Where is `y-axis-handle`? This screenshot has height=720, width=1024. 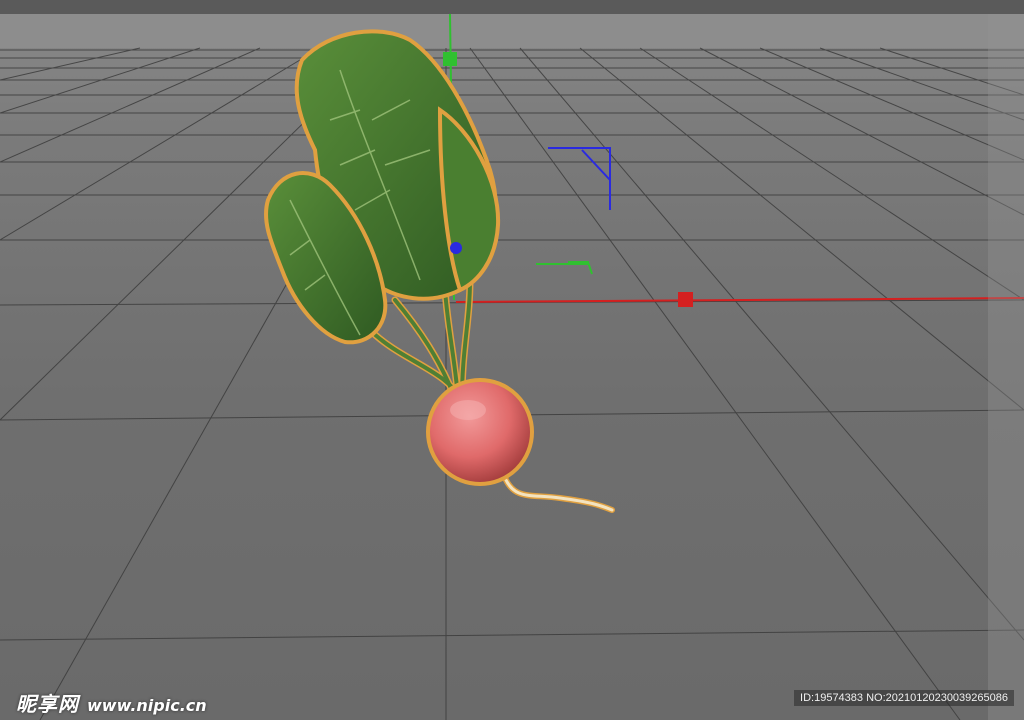 y-axis-handle is located at coordinates (450, 59).